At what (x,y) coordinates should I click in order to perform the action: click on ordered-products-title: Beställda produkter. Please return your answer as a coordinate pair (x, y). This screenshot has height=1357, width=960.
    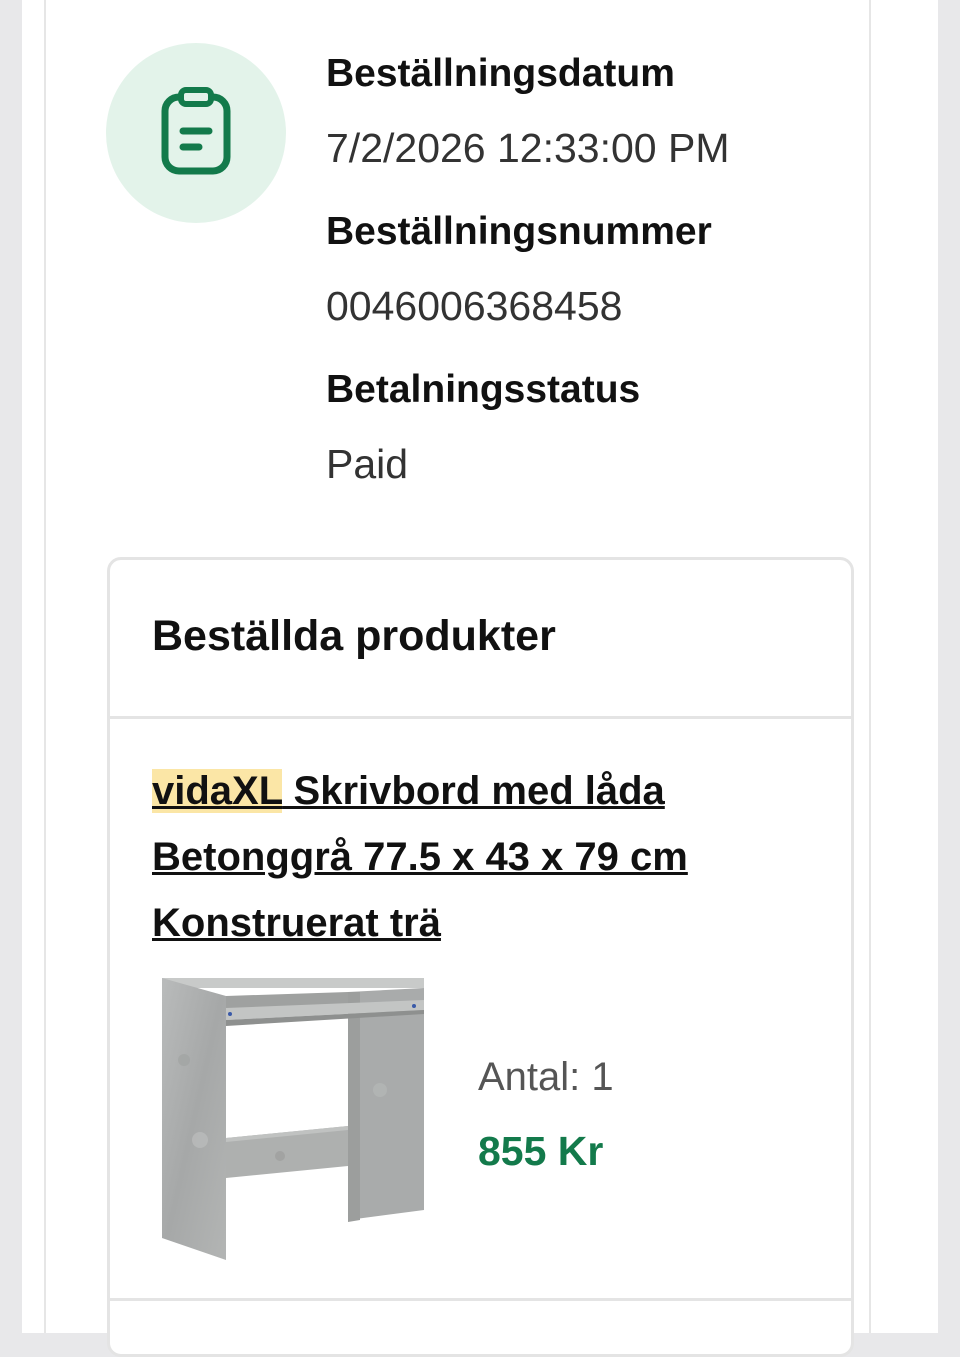
    Looking at the image, I should click on (354, 636).